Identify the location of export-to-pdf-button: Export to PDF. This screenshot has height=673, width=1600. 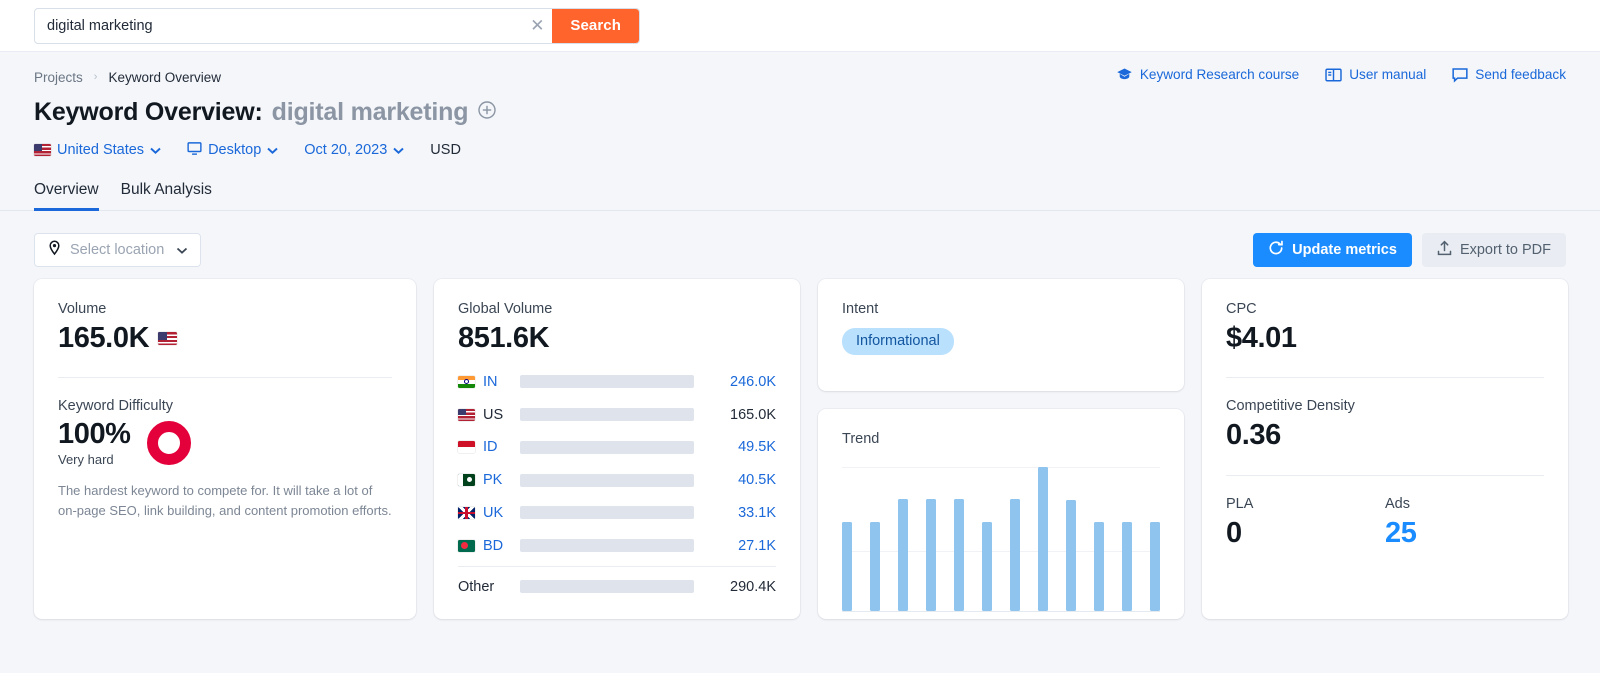
(1493, 250).